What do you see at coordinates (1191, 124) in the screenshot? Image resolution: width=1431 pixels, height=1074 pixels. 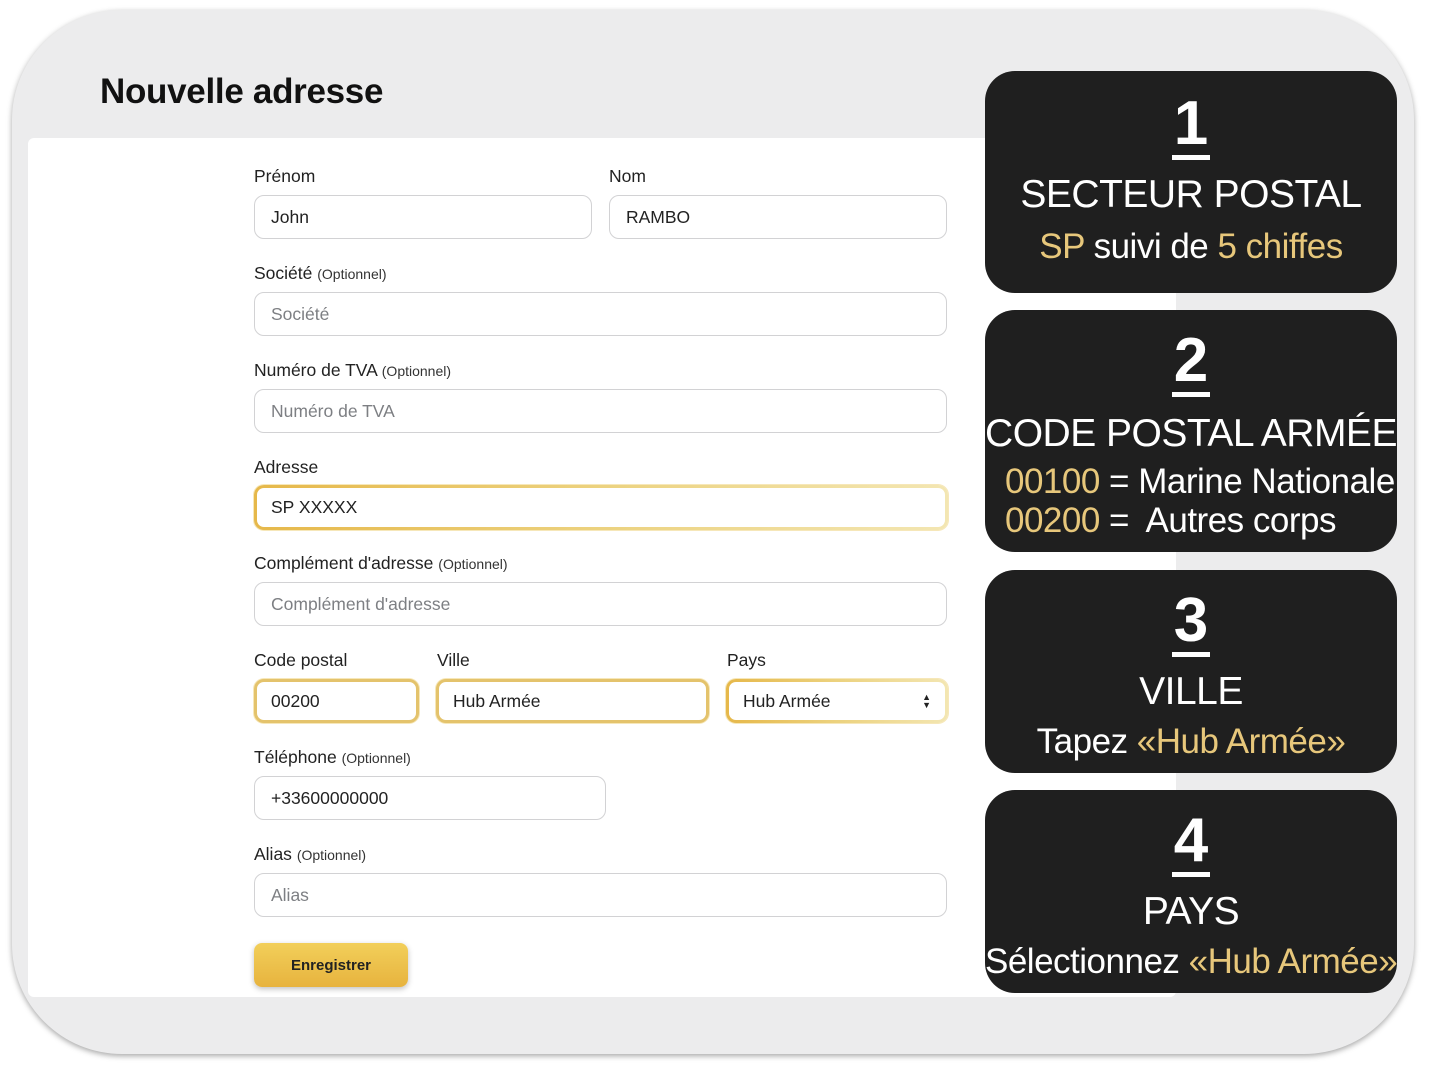 I see `card-number: 1` at bounding box center [1191, 124].